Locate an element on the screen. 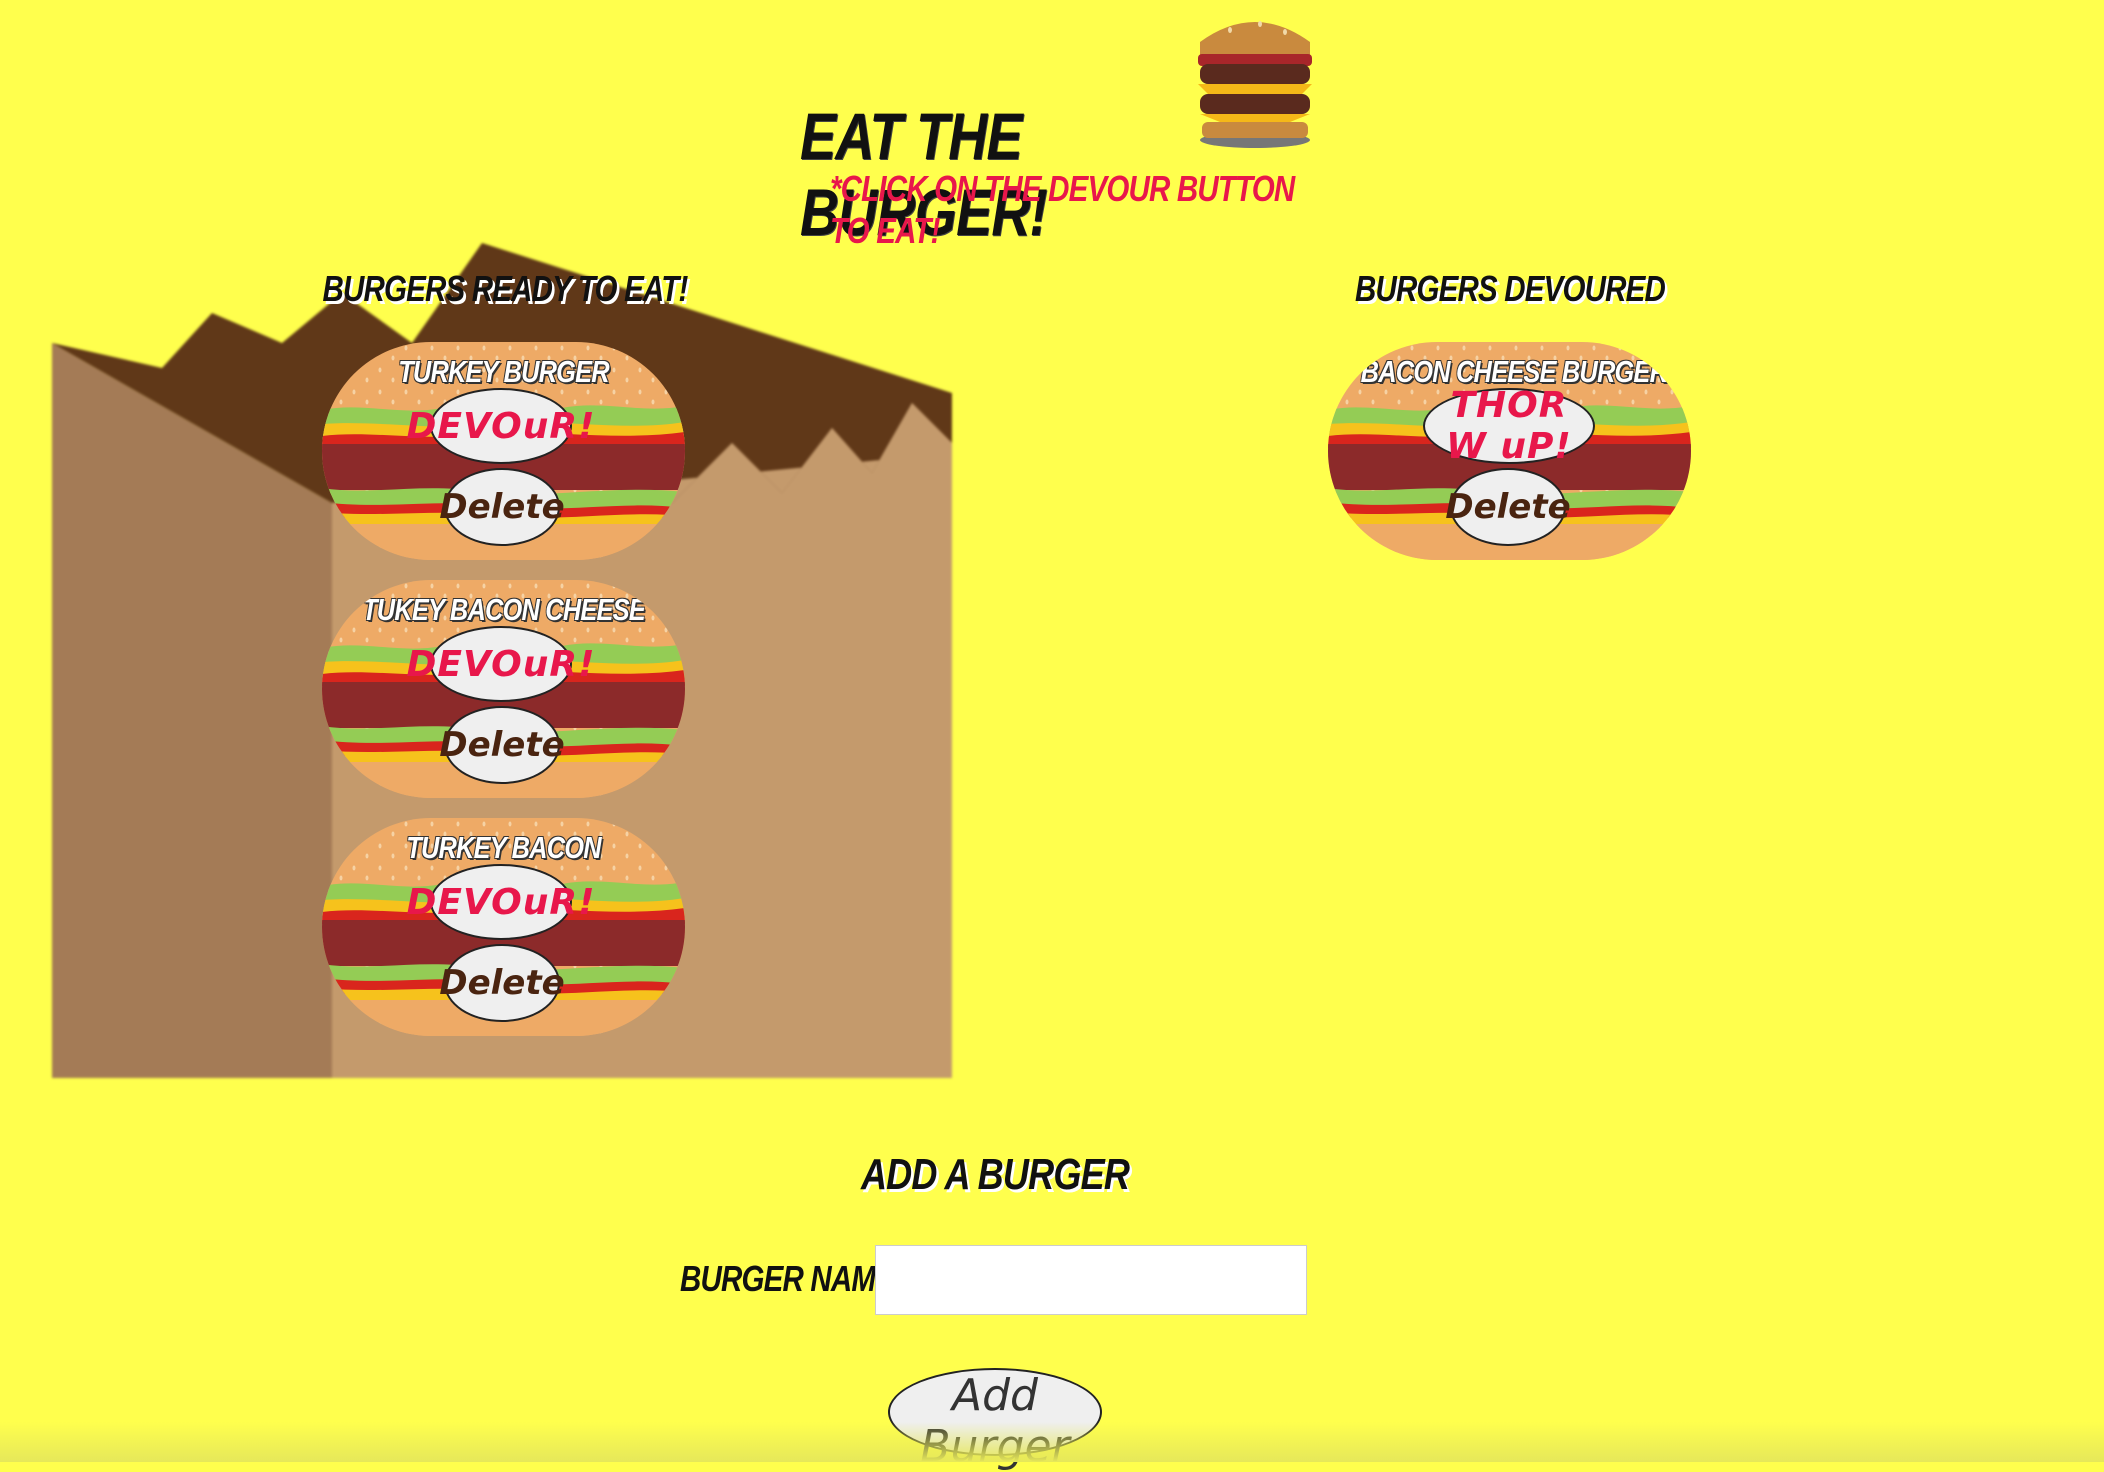 Image resolution: width=2104 pixels, height=1472 pixels. bottom-fade is located at coordinates (1052, 1442).